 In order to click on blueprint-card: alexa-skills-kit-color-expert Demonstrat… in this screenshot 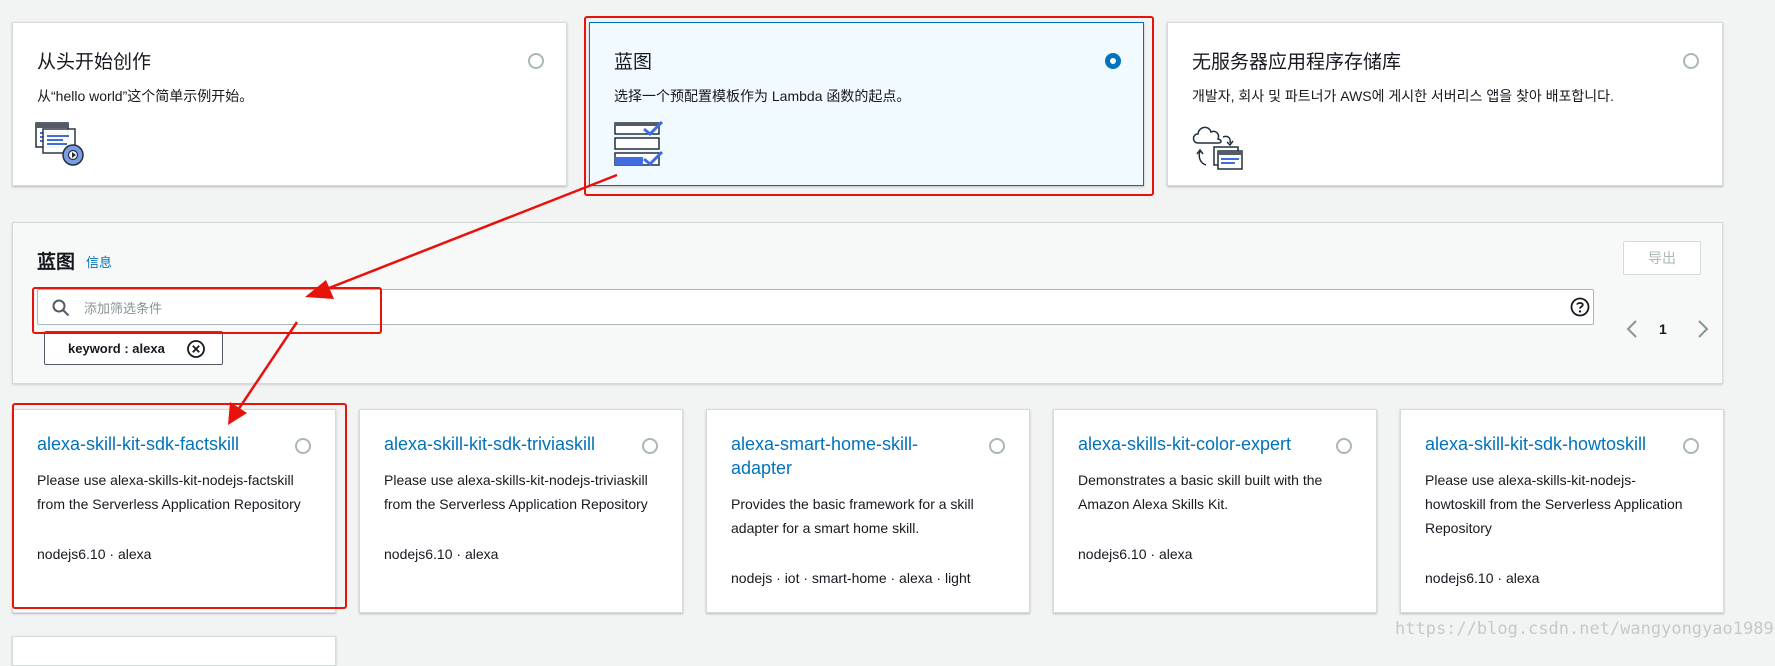, I will do `click(1215, 511)`.